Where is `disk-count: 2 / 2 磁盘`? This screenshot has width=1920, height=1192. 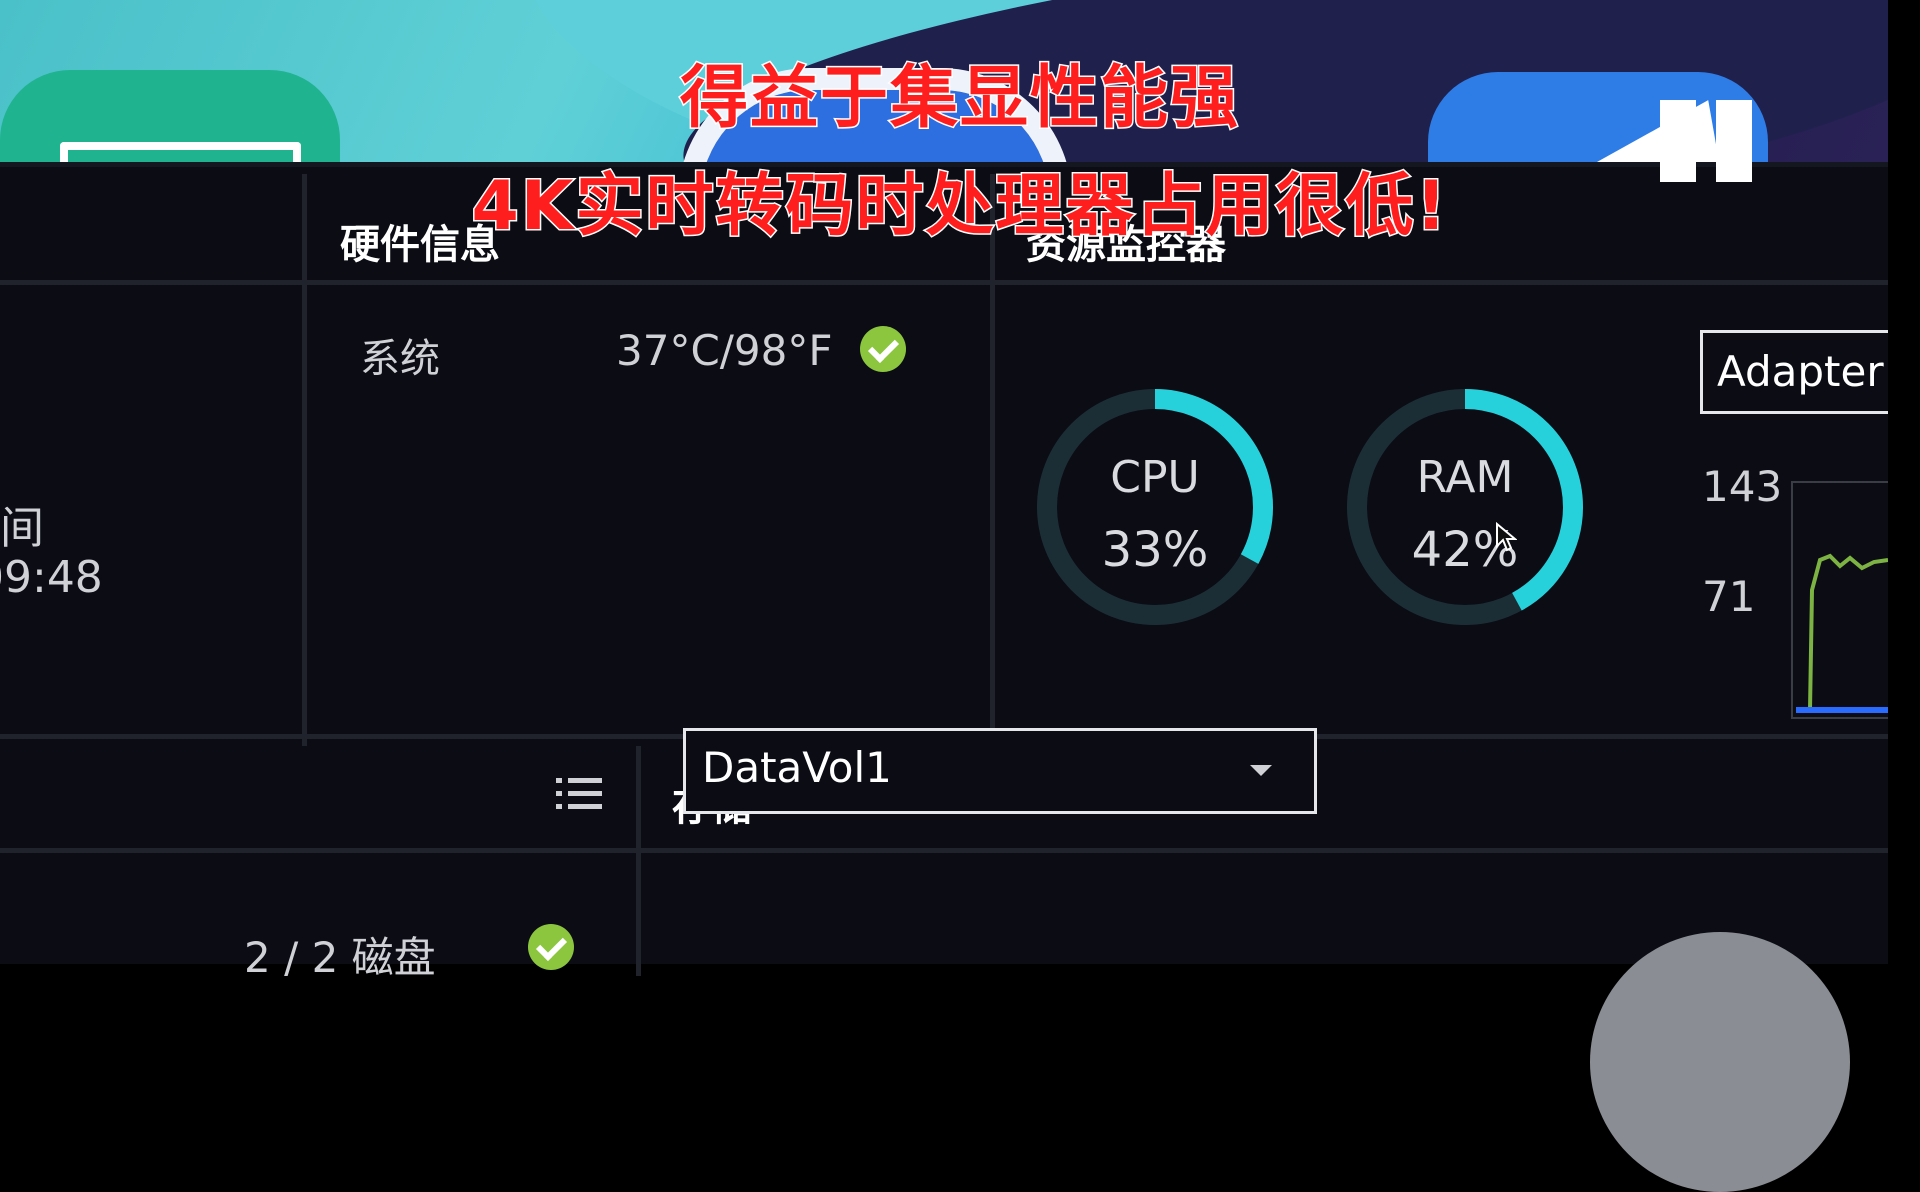
disk-count: 2 / 2 磁盘 is located at coordinates (340, 957).